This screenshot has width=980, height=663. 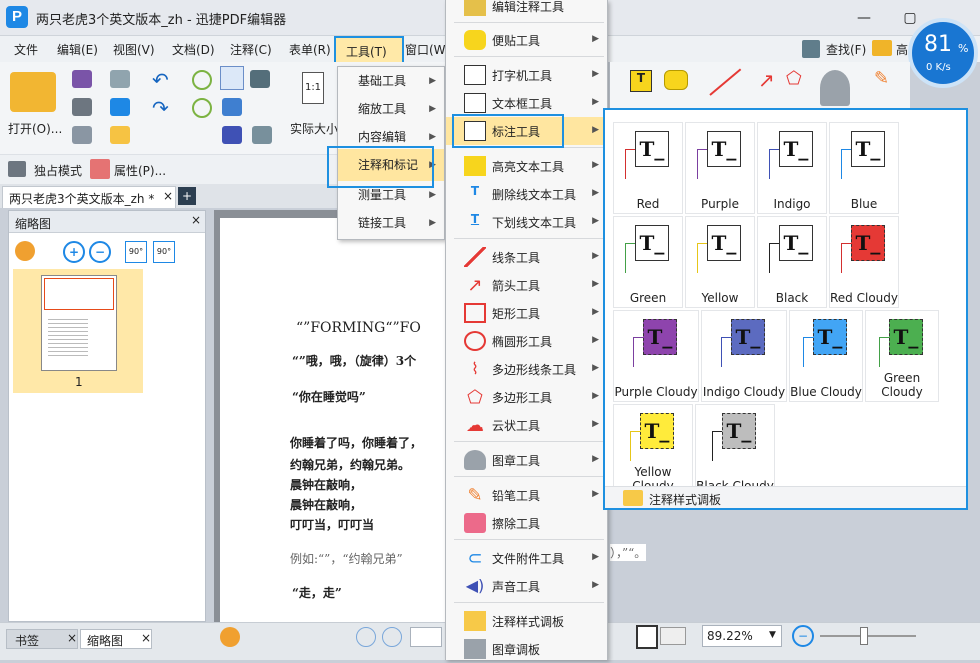 I want to click on save-icon, so click(x=82, y=79).